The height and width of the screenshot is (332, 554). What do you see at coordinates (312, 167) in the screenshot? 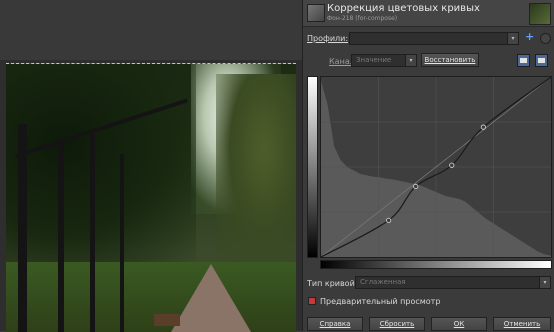
I see `output-gradient-bar` at bounding box center [312, 167].